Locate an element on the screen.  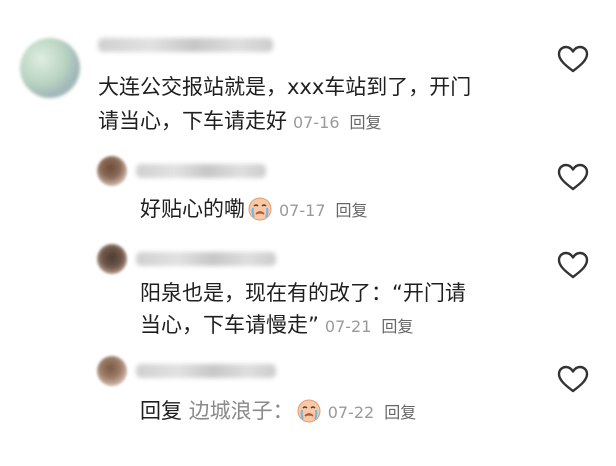
reply-text-line-2: 当心，下车请慢走” 07-21 回复 is located at coordinates (276, 326).